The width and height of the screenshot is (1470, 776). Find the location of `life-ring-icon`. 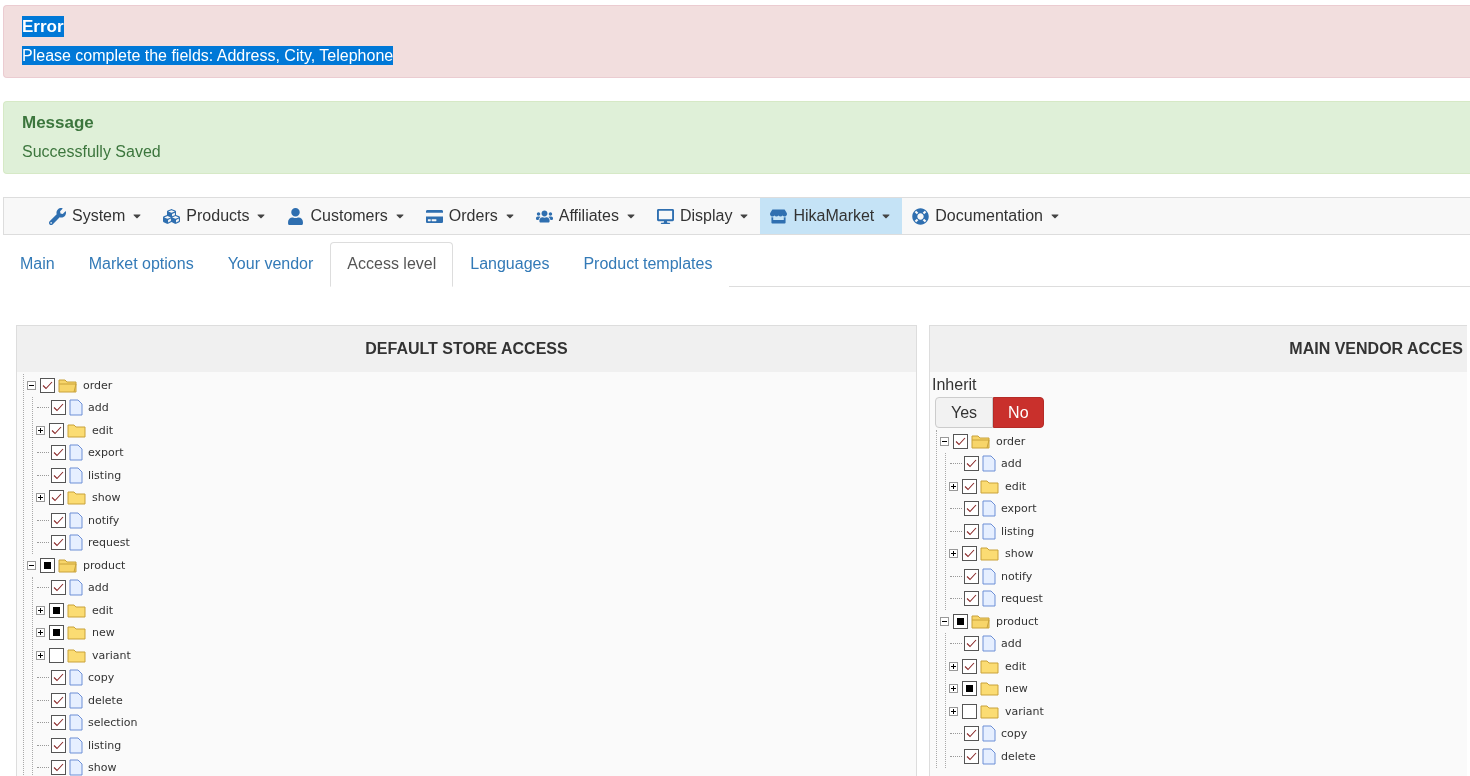

life-ring-icon is located at coordinates (921, 216).